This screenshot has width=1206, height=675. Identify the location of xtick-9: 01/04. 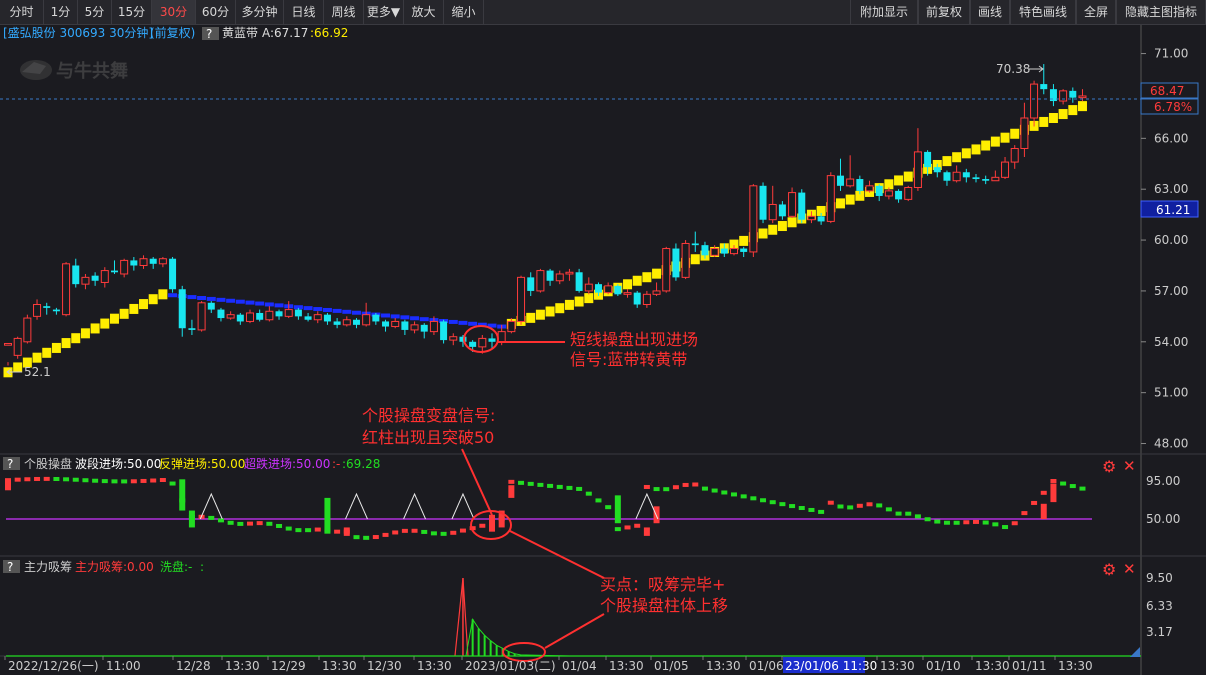
(579, 666).